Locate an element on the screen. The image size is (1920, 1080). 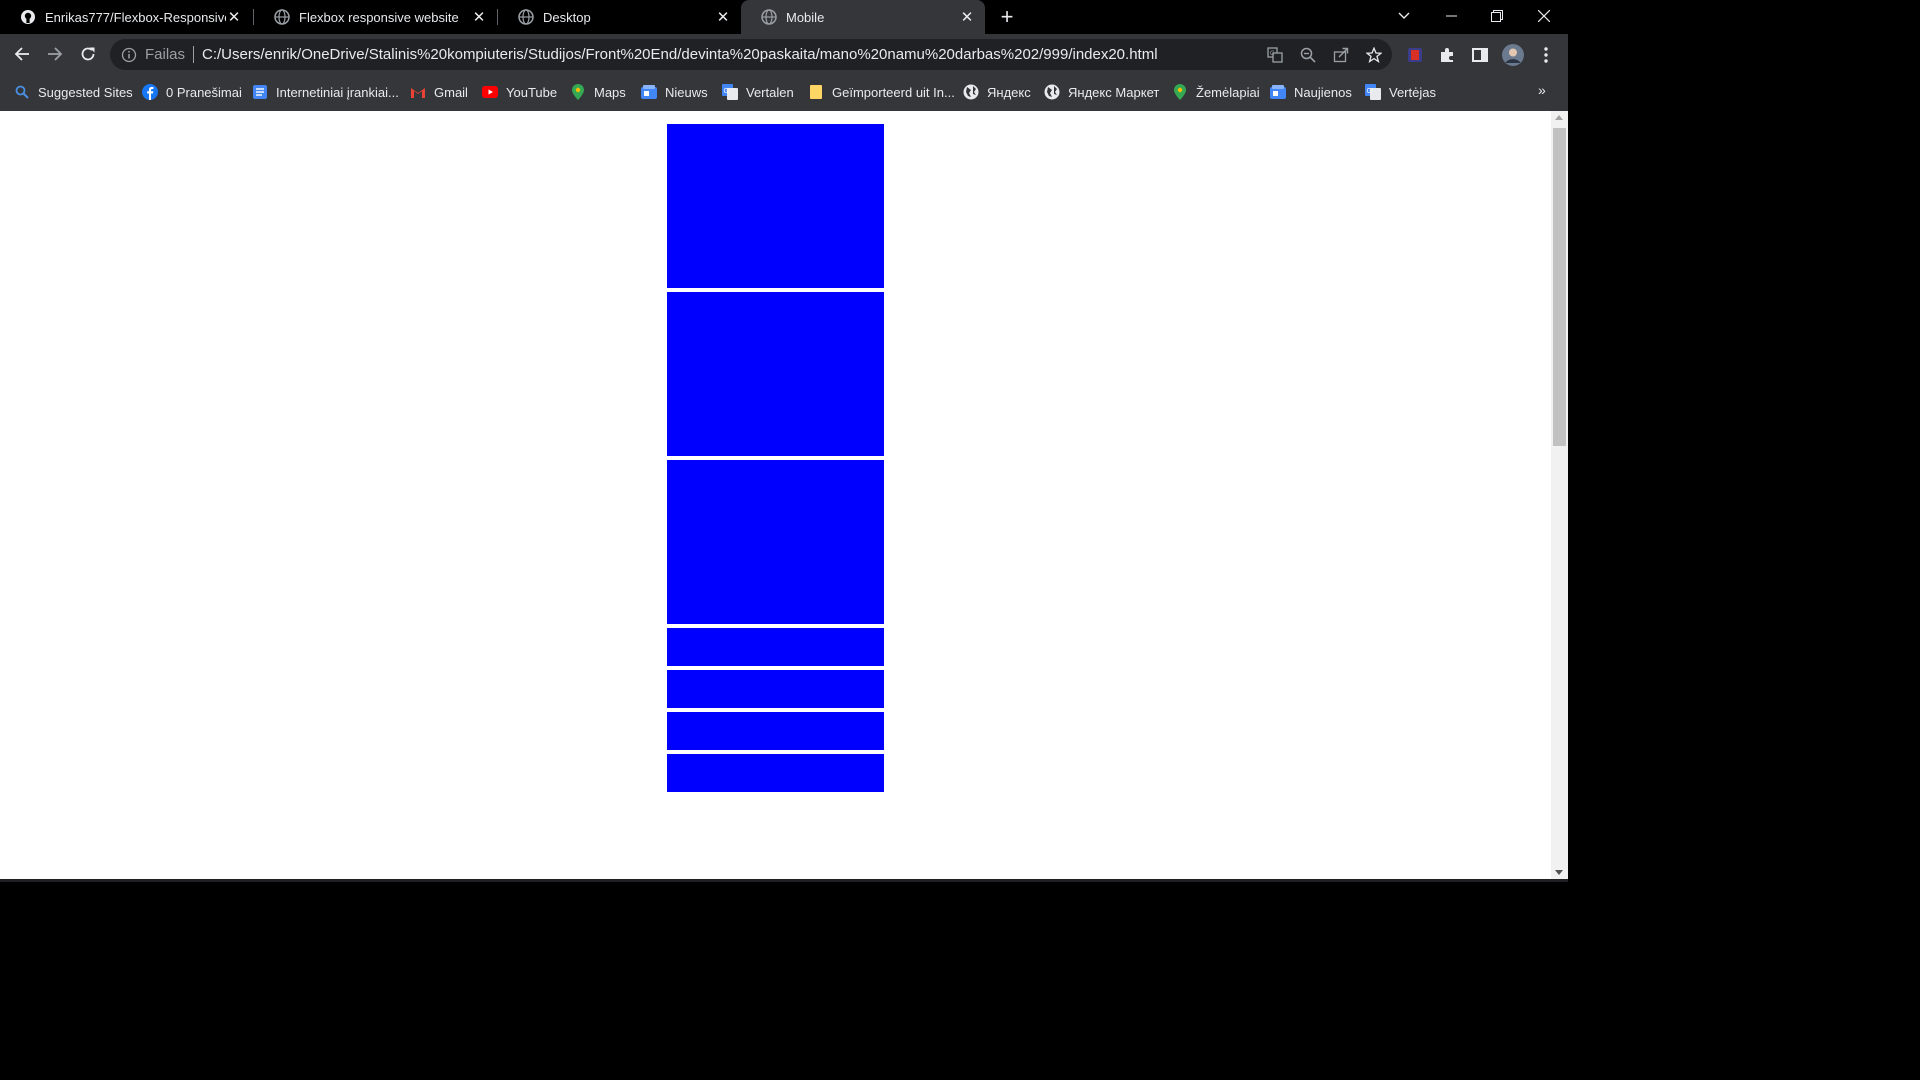
bookmark-label: Naujienos is located at coordinates (1323, 92).